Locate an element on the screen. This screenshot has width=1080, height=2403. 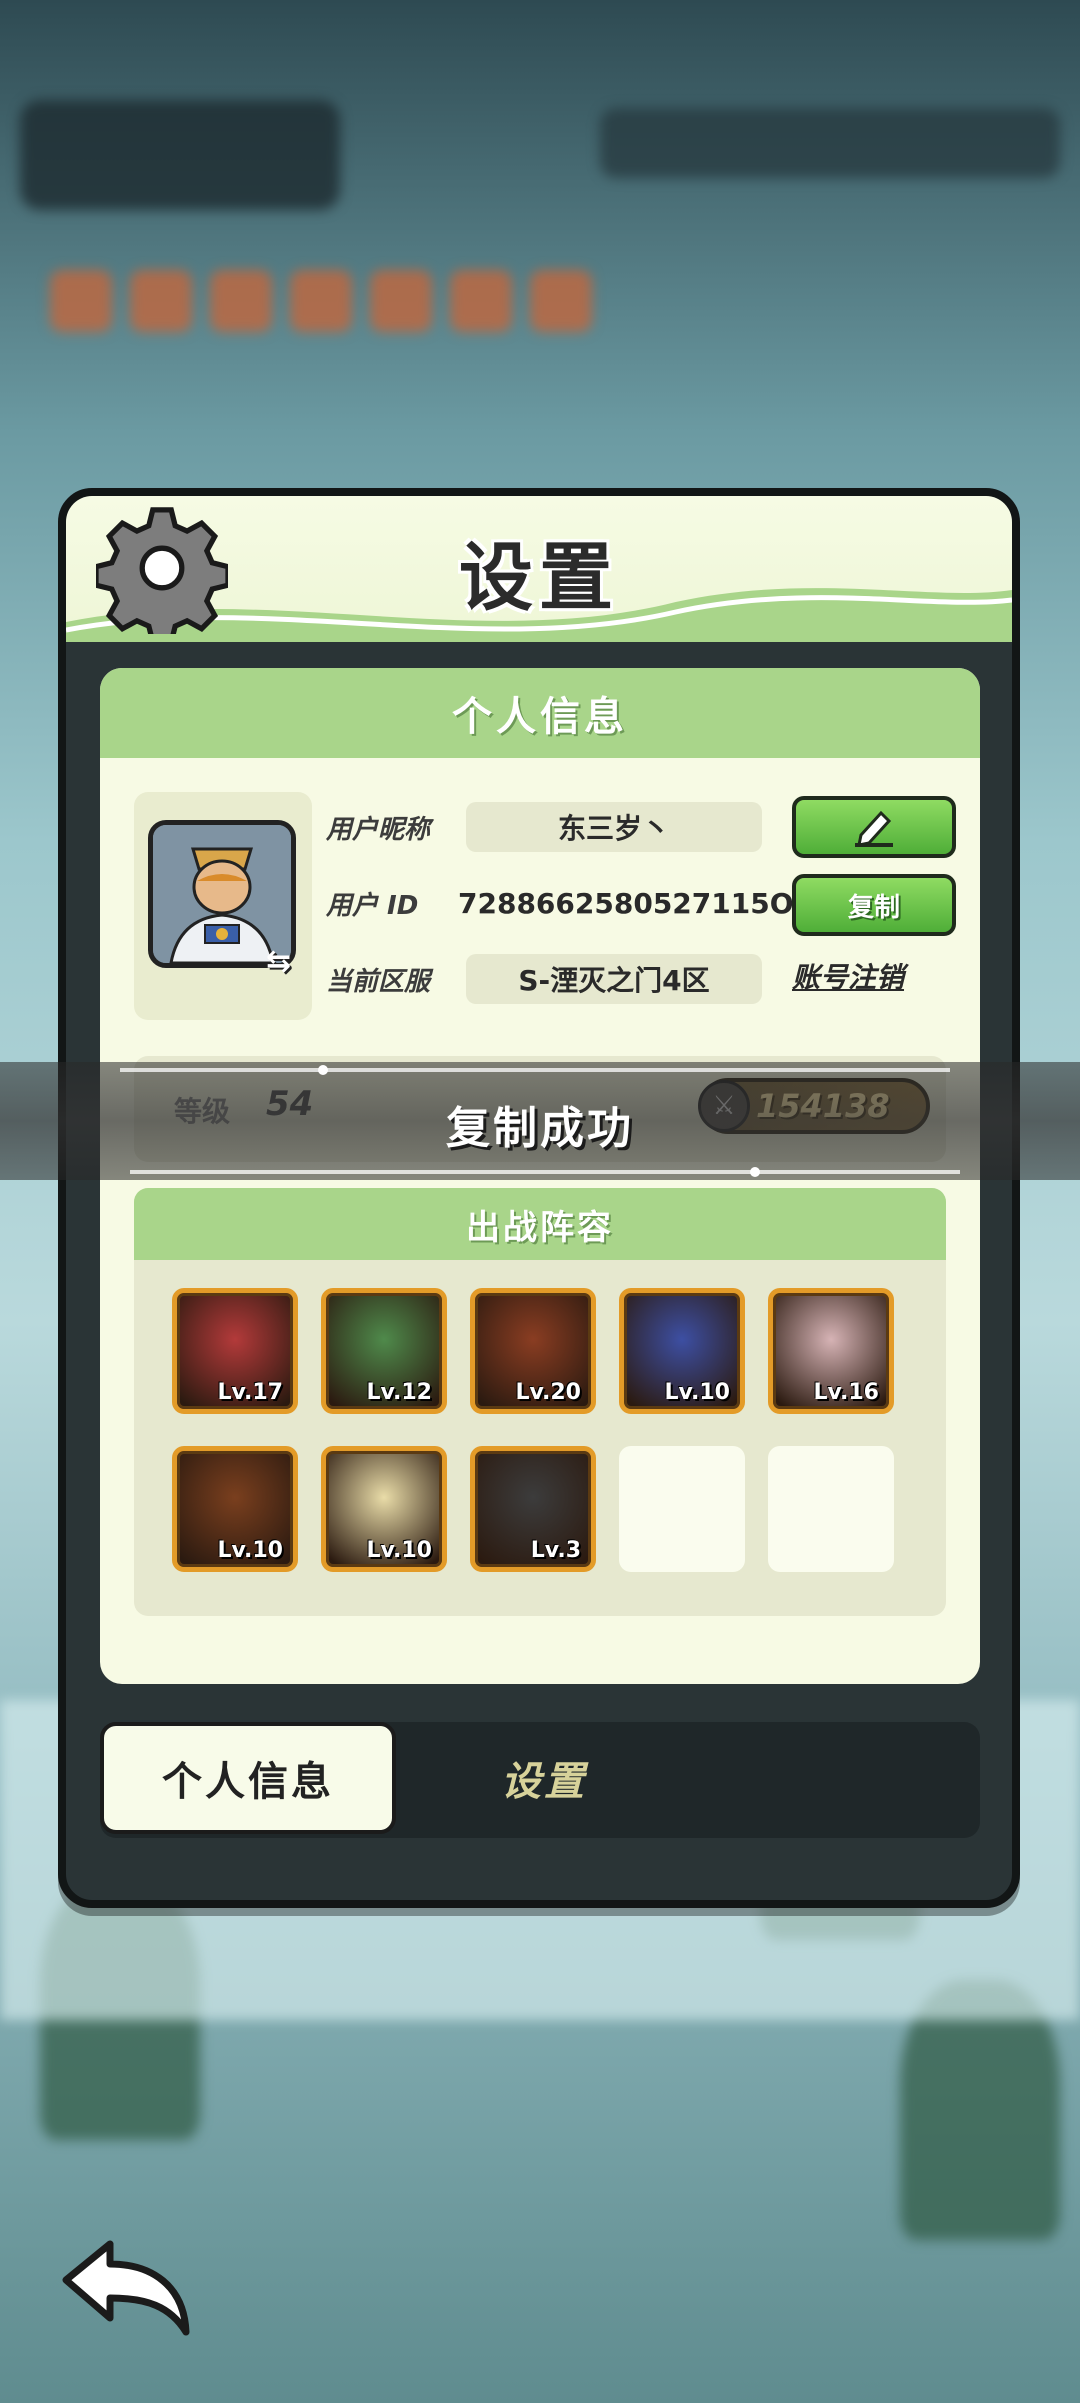
profile-panel-header: 个人信息 is located at coordinates (540, 713).